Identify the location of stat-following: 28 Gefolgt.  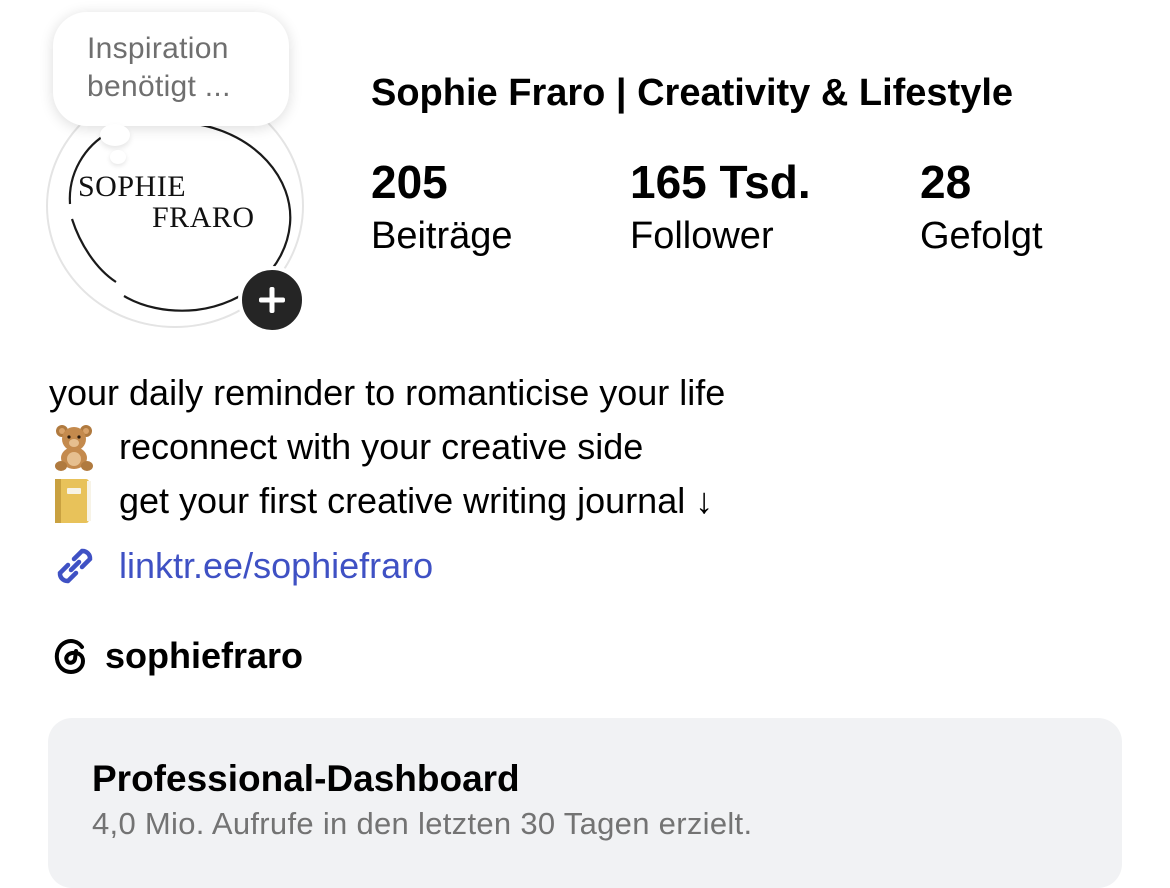
(981, 210).